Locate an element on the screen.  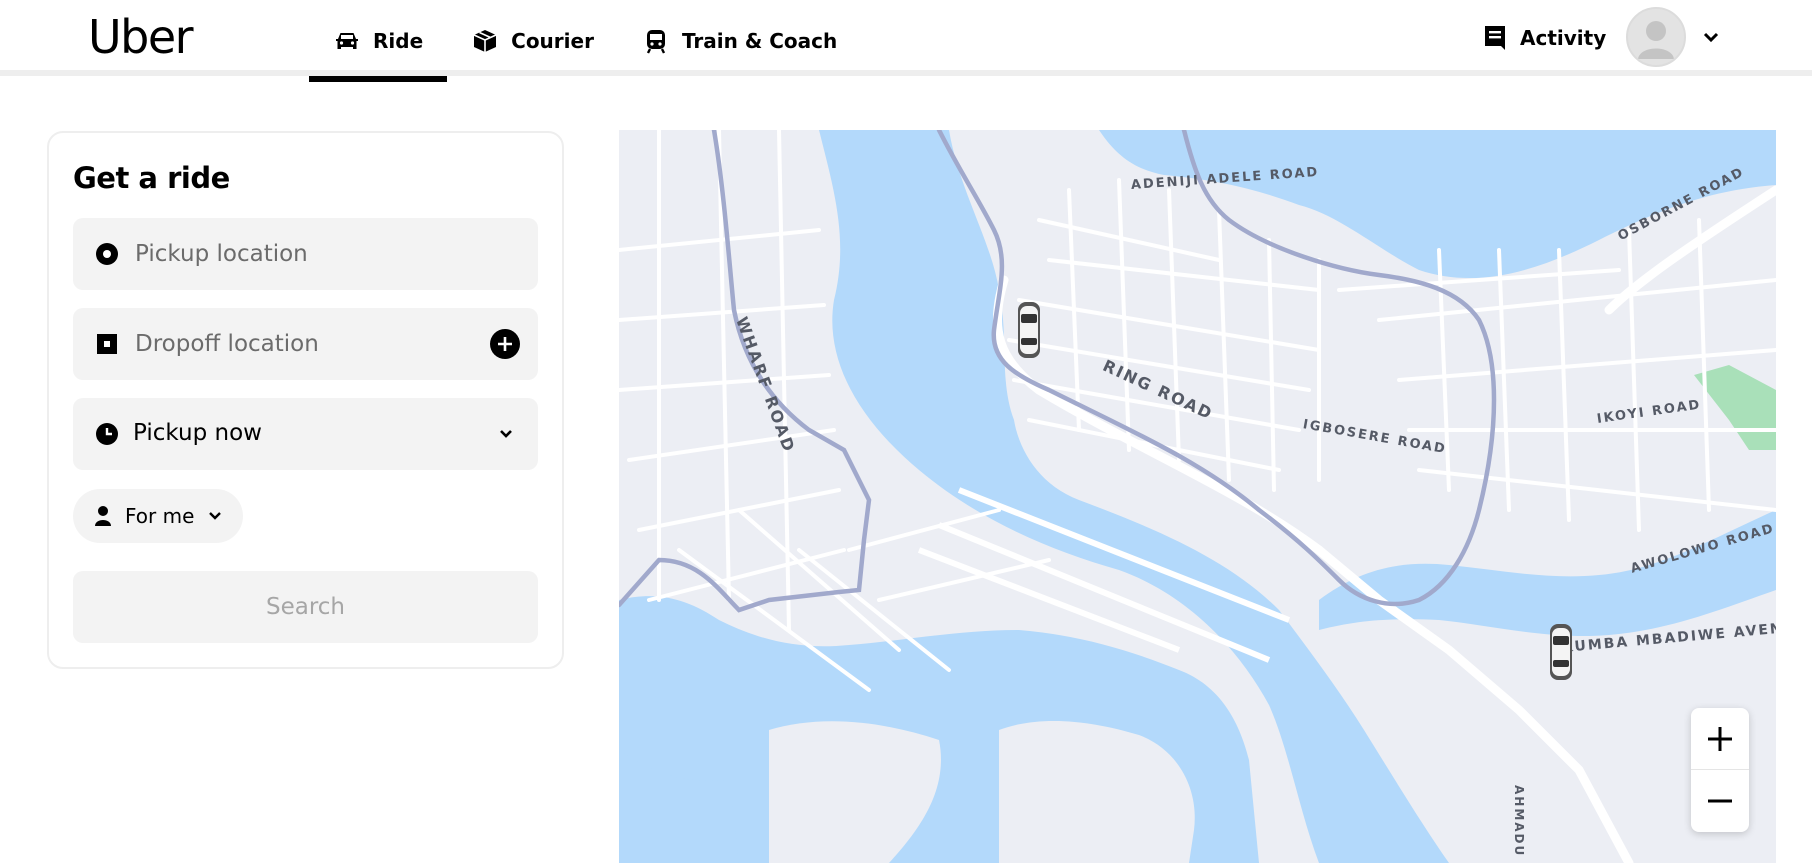
pickup-field is located at coordinates (305, 254).